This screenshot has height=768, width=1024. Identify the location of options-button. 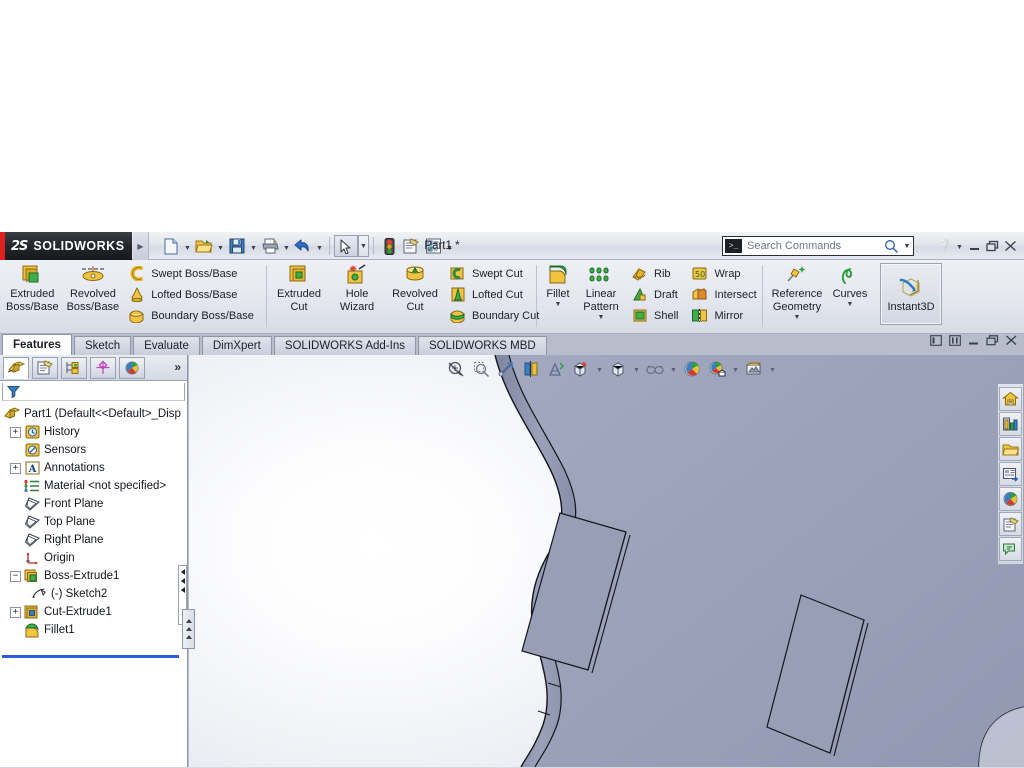
(433, 246).